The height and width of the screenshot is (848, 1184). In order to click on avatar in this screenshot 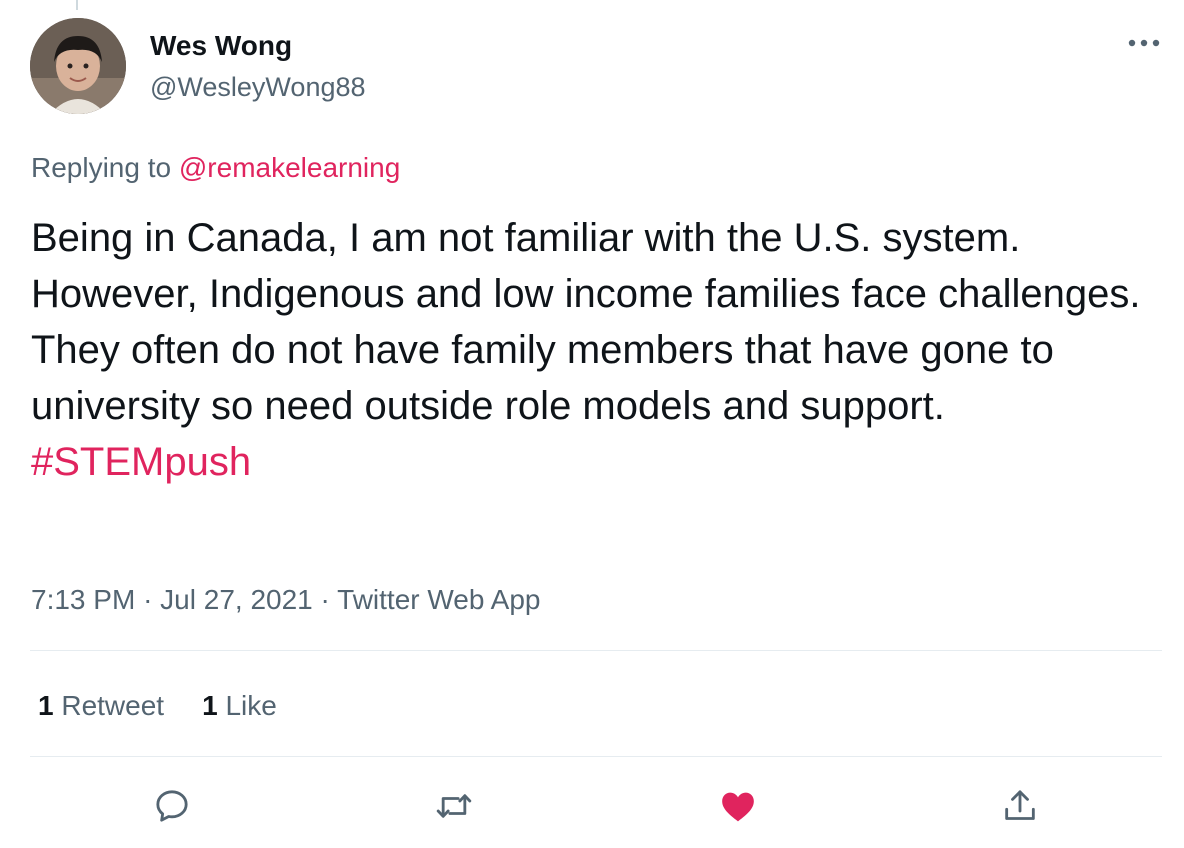, I will do `click(78, 66)`.